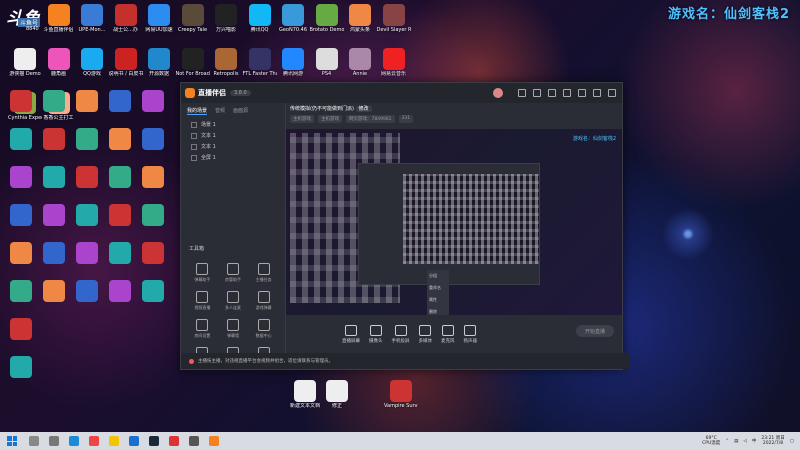 The height and width of the screenshot is (450, 800). I want to click on desktop-icon: PS4, so click(327, 62).